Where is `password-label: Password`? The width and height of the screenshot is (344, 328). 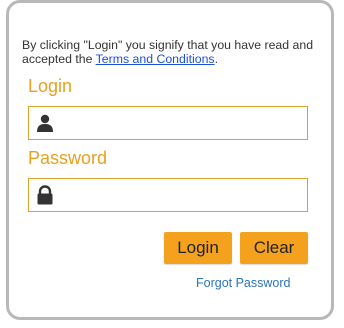 password-label: Password is located at coordinates (68, 158).